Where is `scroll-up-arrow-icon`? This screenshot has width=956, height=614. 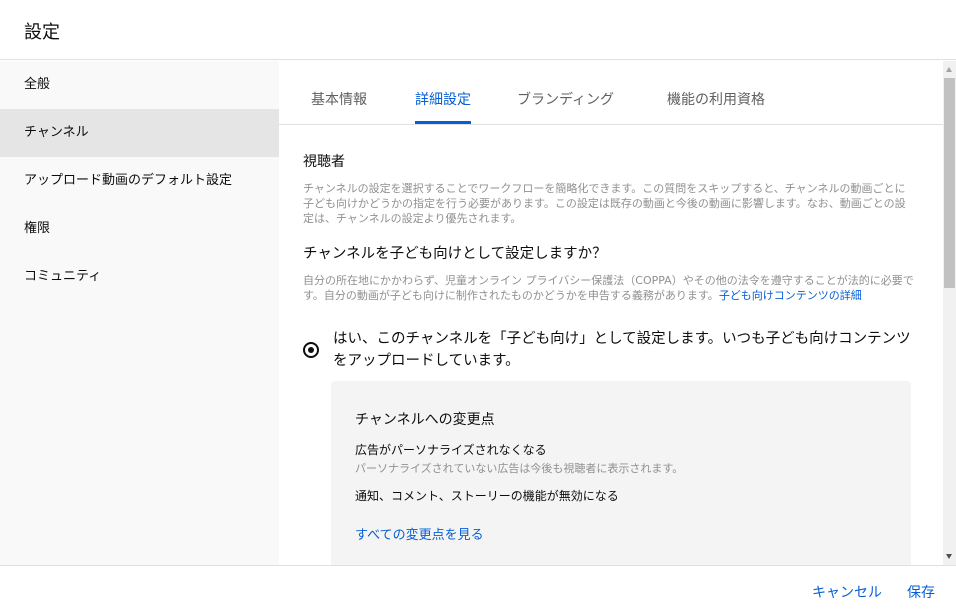
scroll-up-arrow-icon is located at coordinates (949, 69).